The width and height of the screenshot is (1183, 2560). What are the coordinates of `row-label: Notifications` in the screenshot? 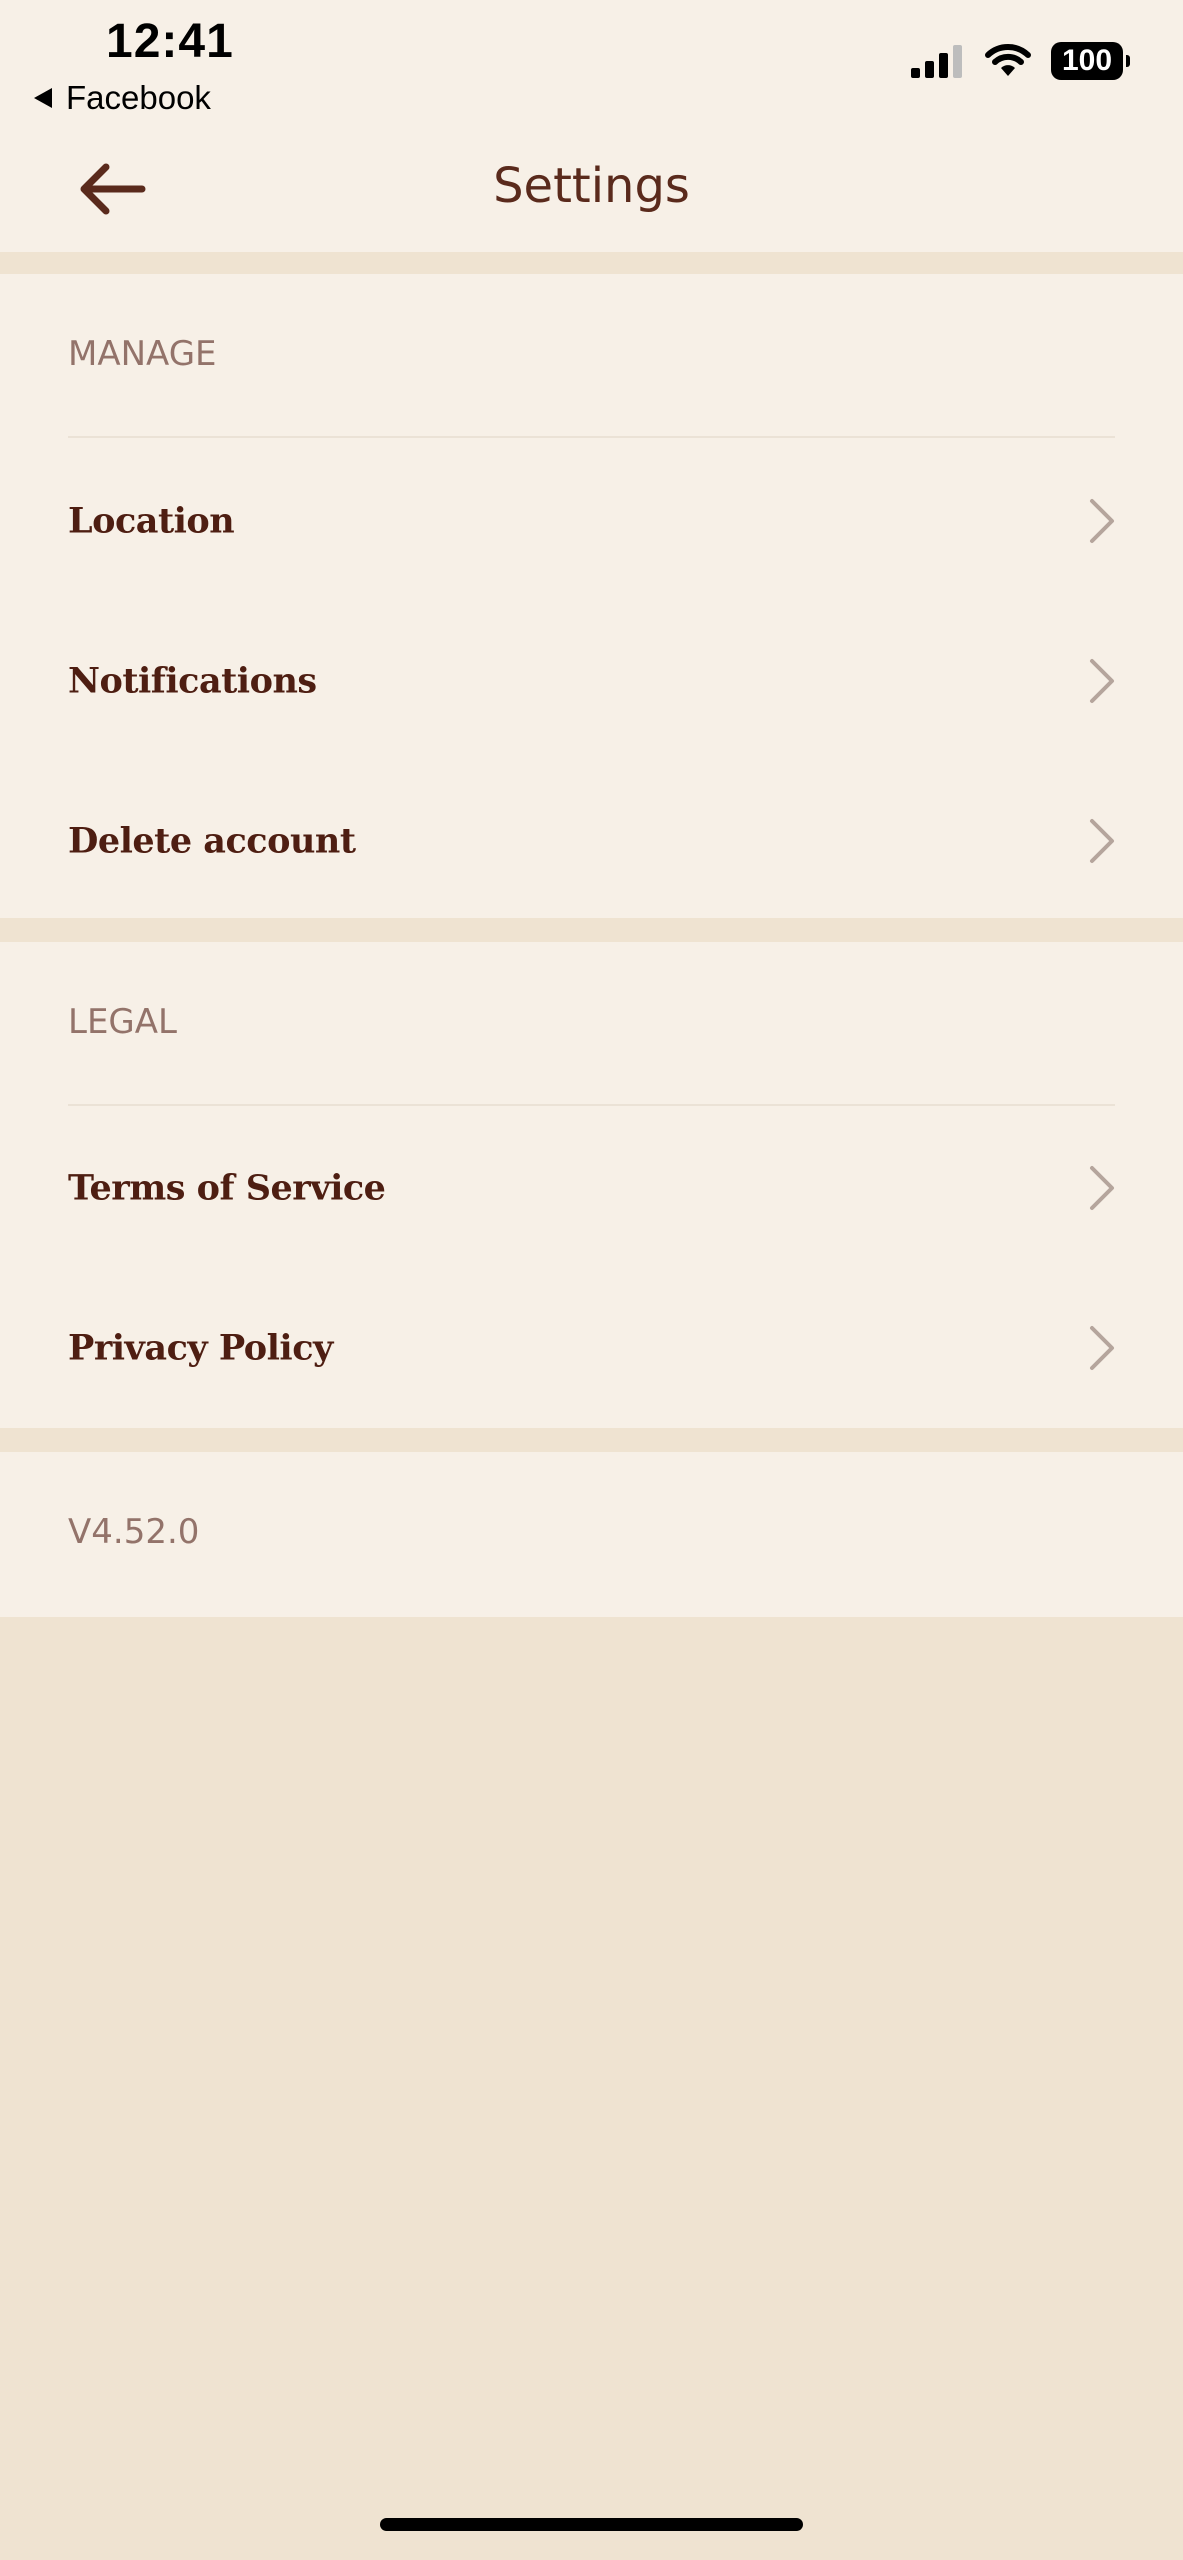 It's located at (192, 681).